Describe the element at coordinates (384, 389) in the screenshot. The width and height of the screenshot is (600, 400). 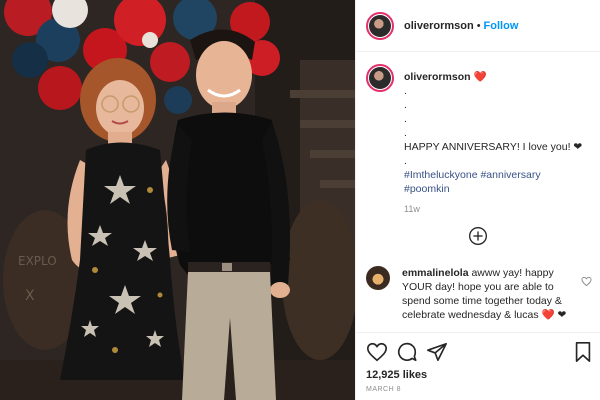
I see `post-date: MARCH 8` at that location.